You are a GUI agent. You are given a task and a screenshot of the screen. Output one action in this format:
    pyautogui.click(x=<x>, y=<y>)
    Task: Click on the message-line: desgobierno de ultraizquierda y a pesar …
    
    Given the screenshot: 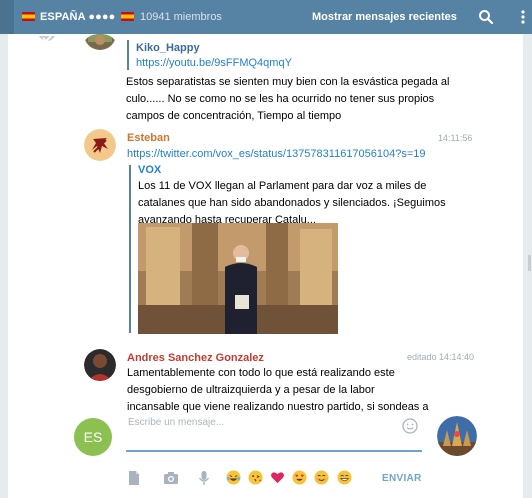 What is the action you would take?
    pyautogui.click(x=251, y=390)
    